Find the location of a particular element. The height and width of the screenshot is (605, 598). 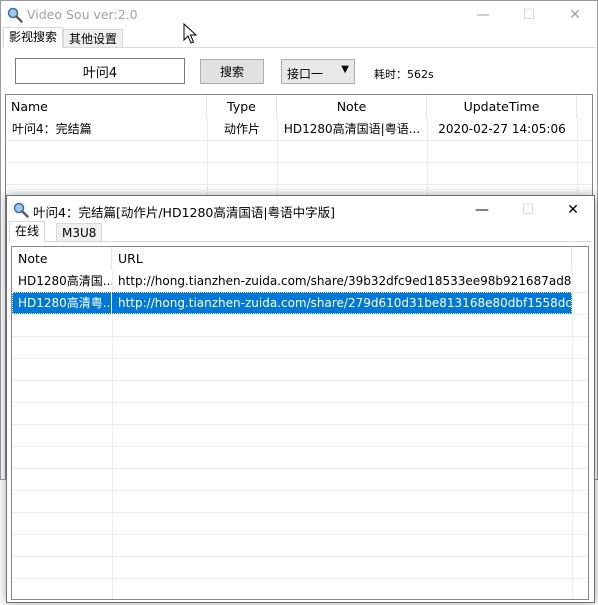

col-header-name: Name is located at coordinates (106, 106).